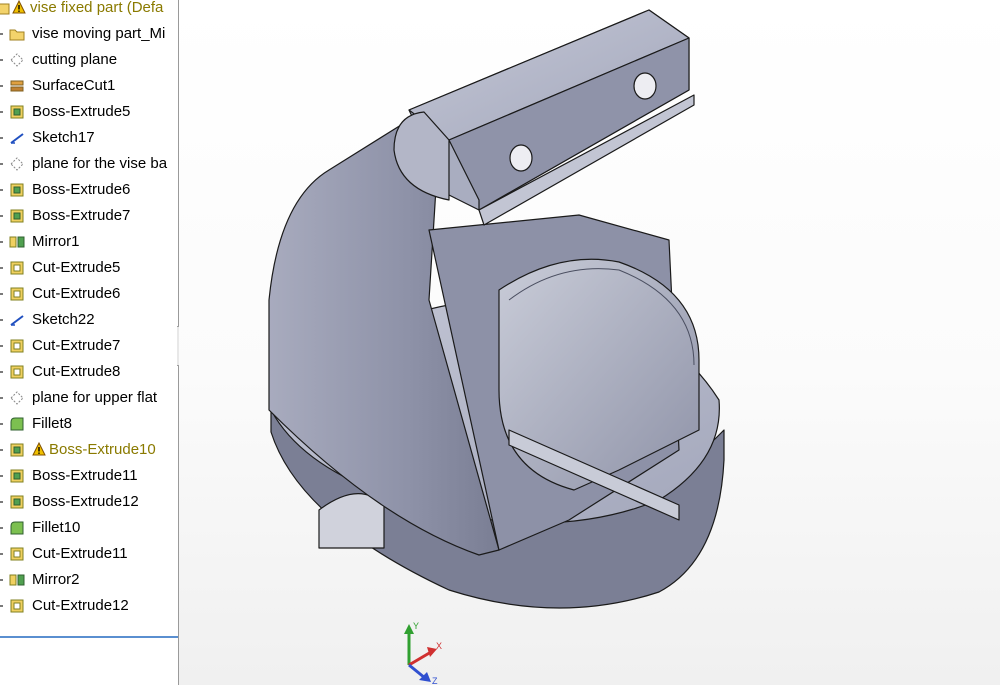 This screenshot has height=685, width=1000. Describe the element at coordinates (74, 85) in the screenshot. I see `tree-item-label: SurfaceCut1` at that location.